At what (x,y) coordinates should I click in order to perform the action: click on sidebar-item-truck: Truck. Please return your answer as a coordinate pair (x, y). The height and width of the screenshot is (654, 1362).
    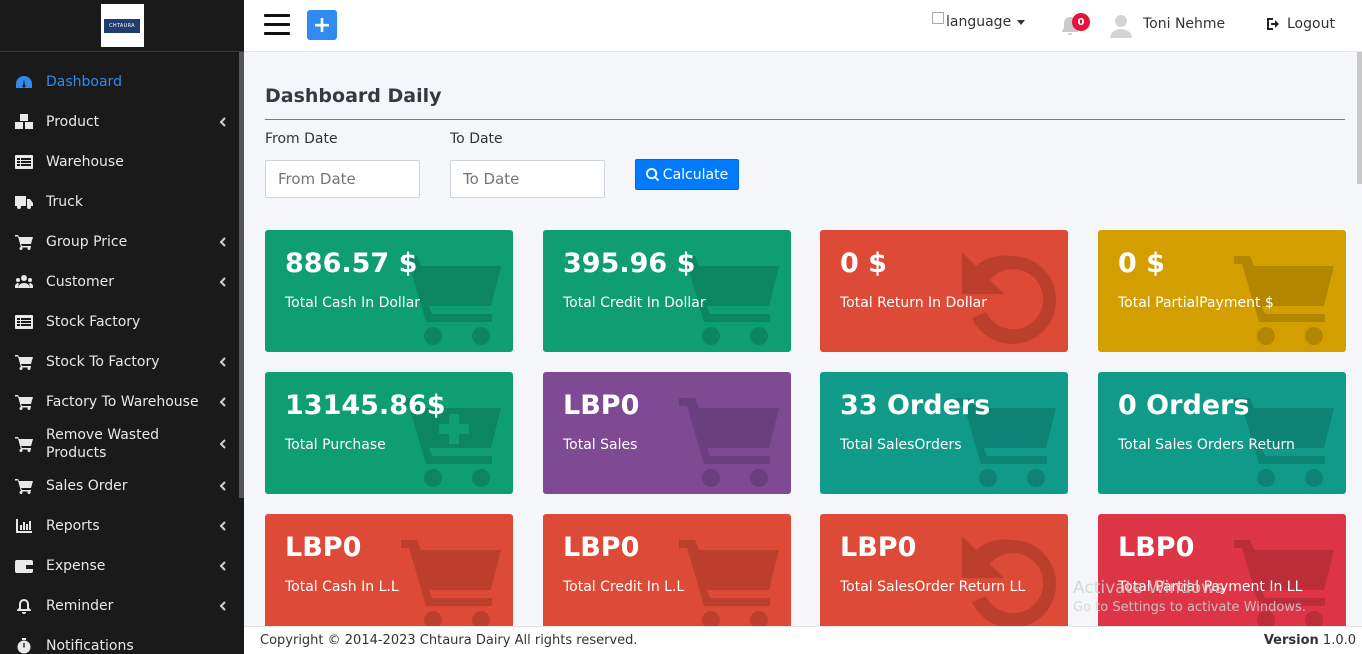
    Looking at the image, I should click on (122, 202).